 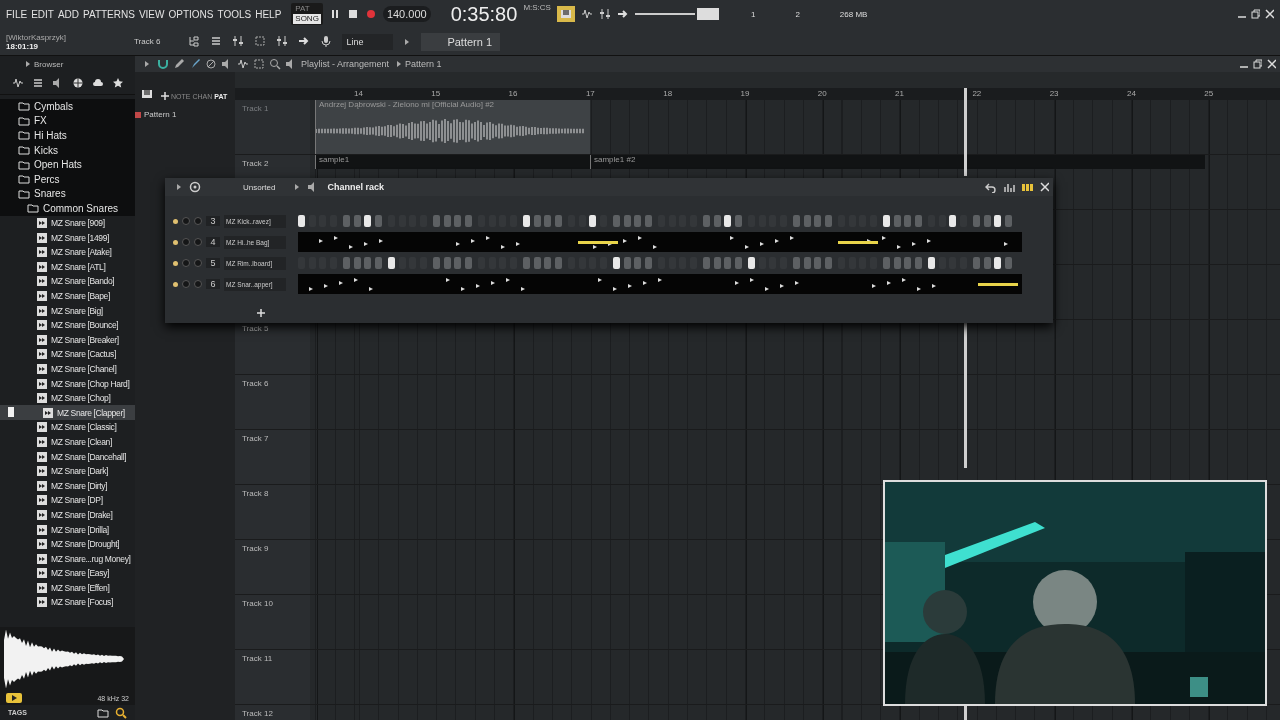 What do you see at coordinates (977, 94) in the screenshot?
I see `ruler-number: 22` at bounding box center [977, 94].